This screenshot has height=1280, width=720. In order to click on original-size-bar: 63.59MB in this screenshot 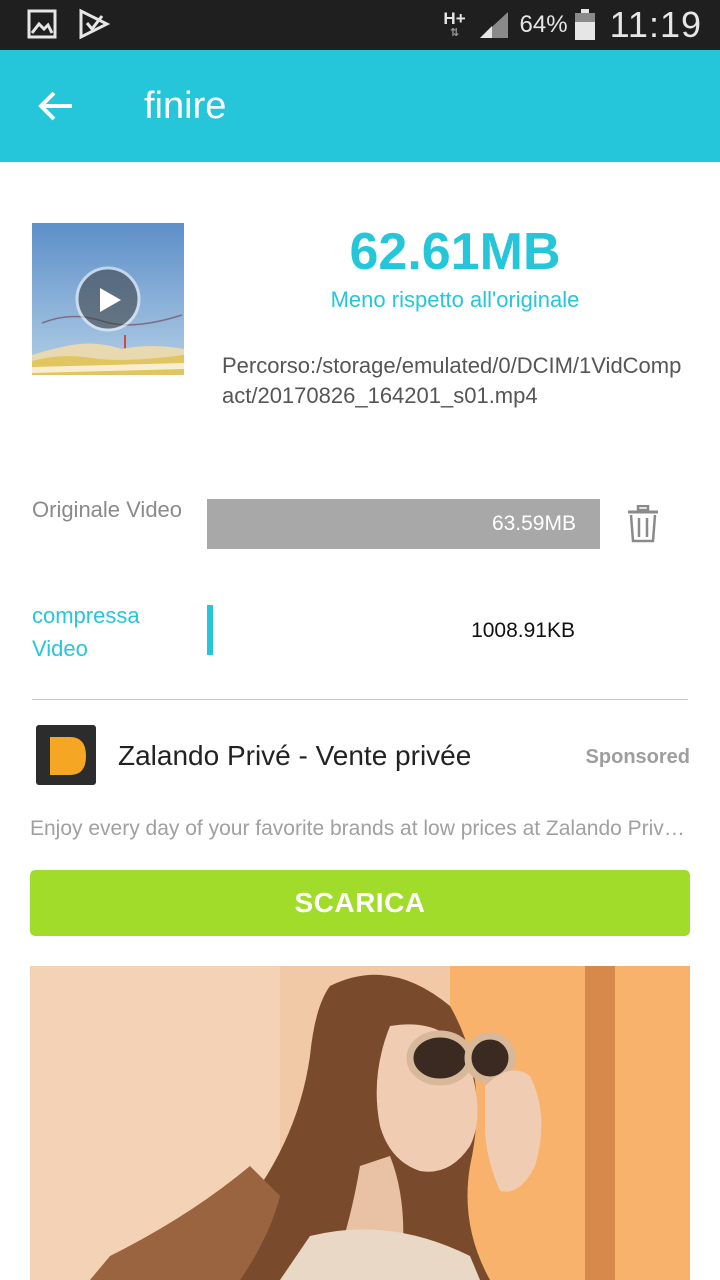, I will do `click(403, 524)`.